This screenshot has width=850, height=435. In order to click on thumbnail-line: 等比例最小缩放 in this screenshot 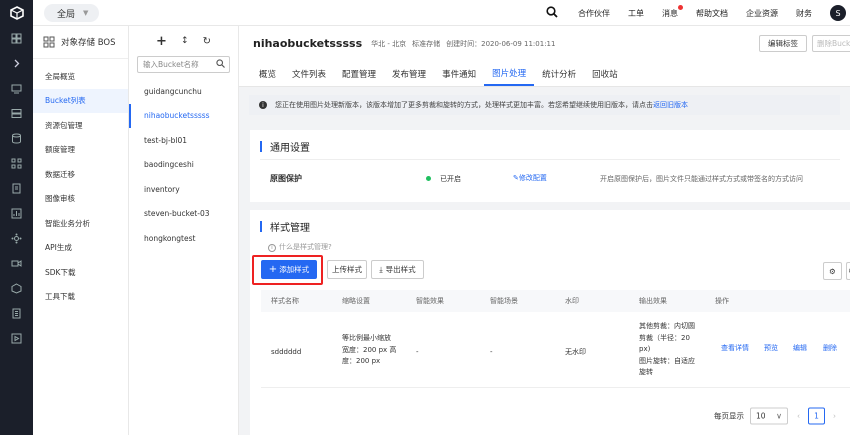, I will do `click(366, 338)`.